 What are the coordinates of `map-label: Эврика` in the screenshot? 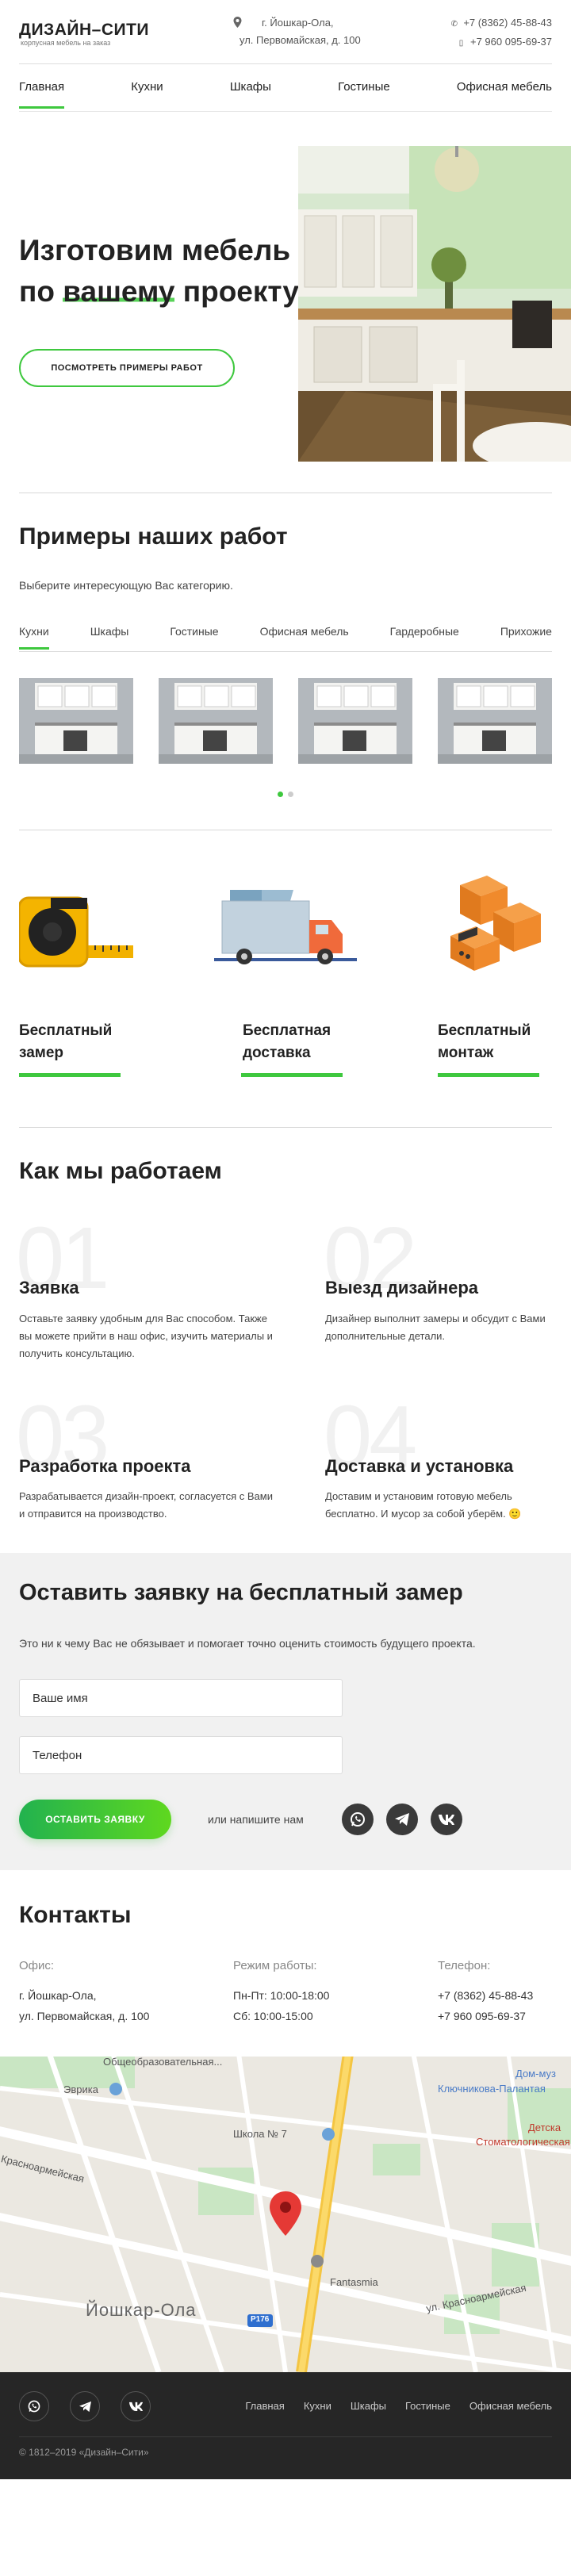 It's located at (80, 2089).